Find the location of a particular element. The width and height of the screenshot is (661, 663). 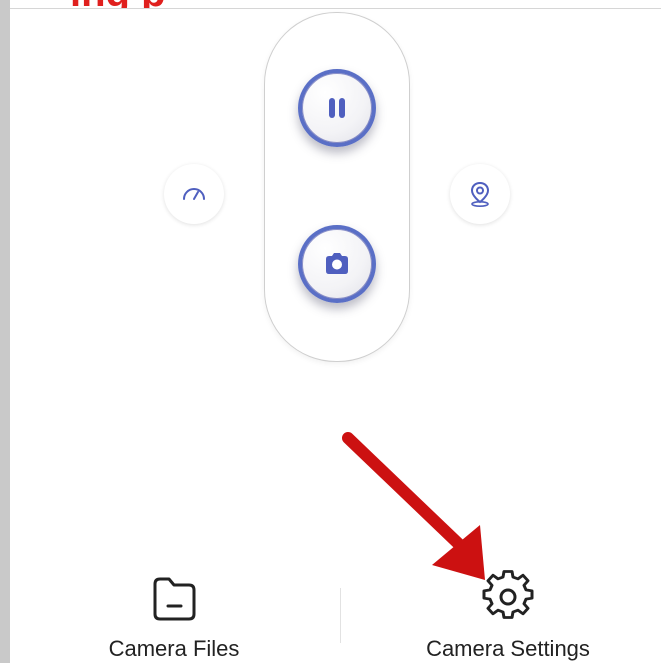

speed-button is located at coordinates (194, 194).